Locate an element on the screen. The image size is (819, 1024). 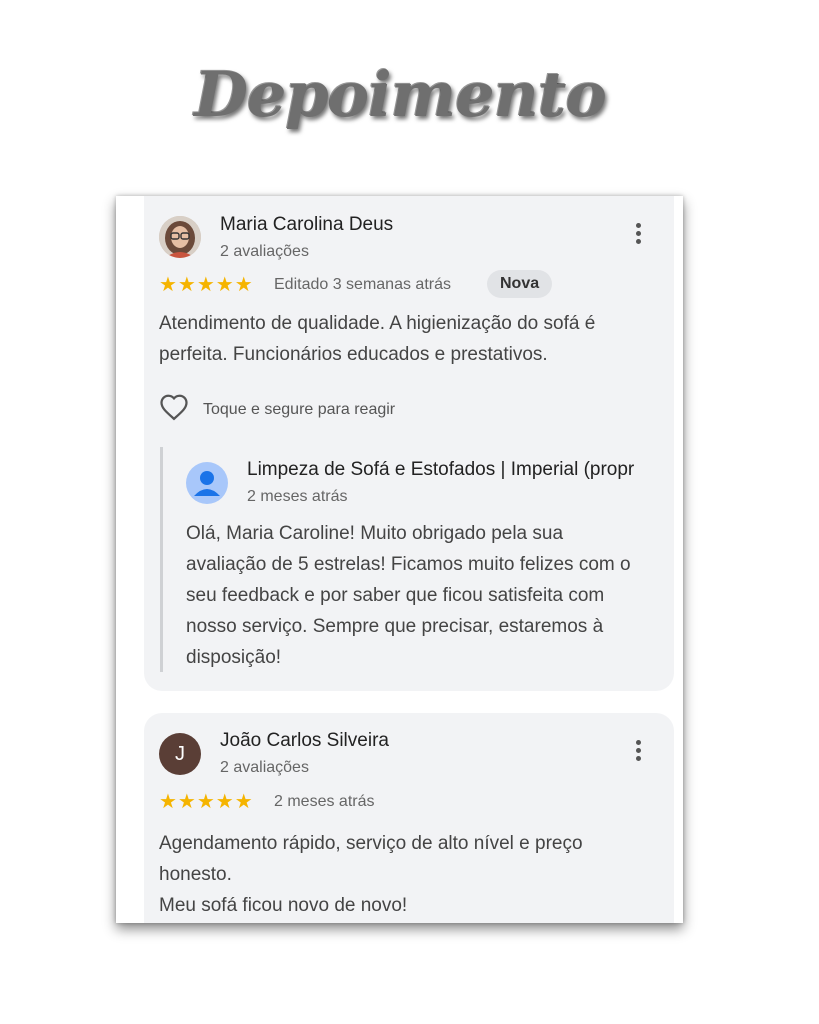
person-icon is located at coordinates (207, 487).